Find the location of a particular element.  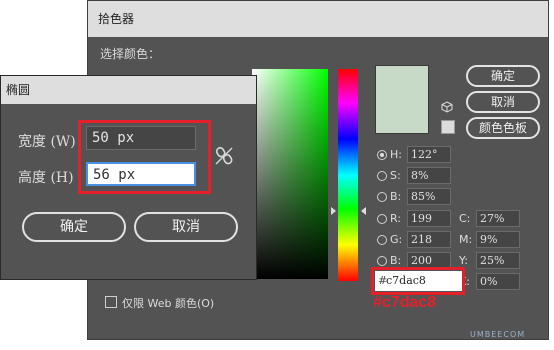

ok-button: 确定 is located at coordinates (503, 76).